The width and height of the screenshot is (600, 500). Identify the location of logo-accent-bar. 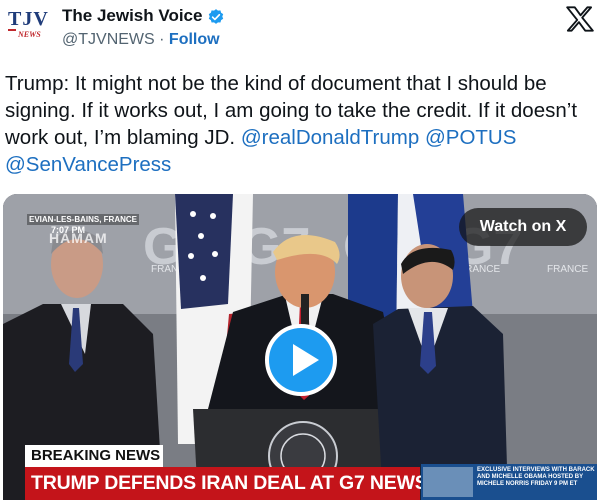
(12, 30).